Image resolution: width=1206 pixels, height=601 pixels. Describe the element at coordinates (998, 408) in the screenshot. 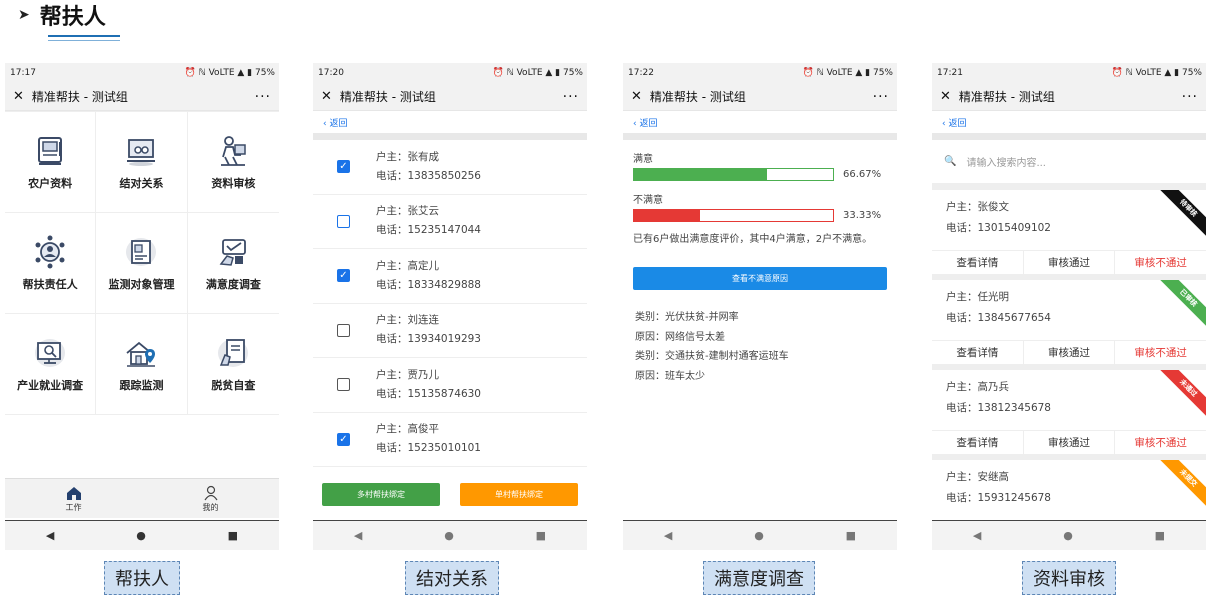

I see `card-phone: 电话：13812345678` at that location.